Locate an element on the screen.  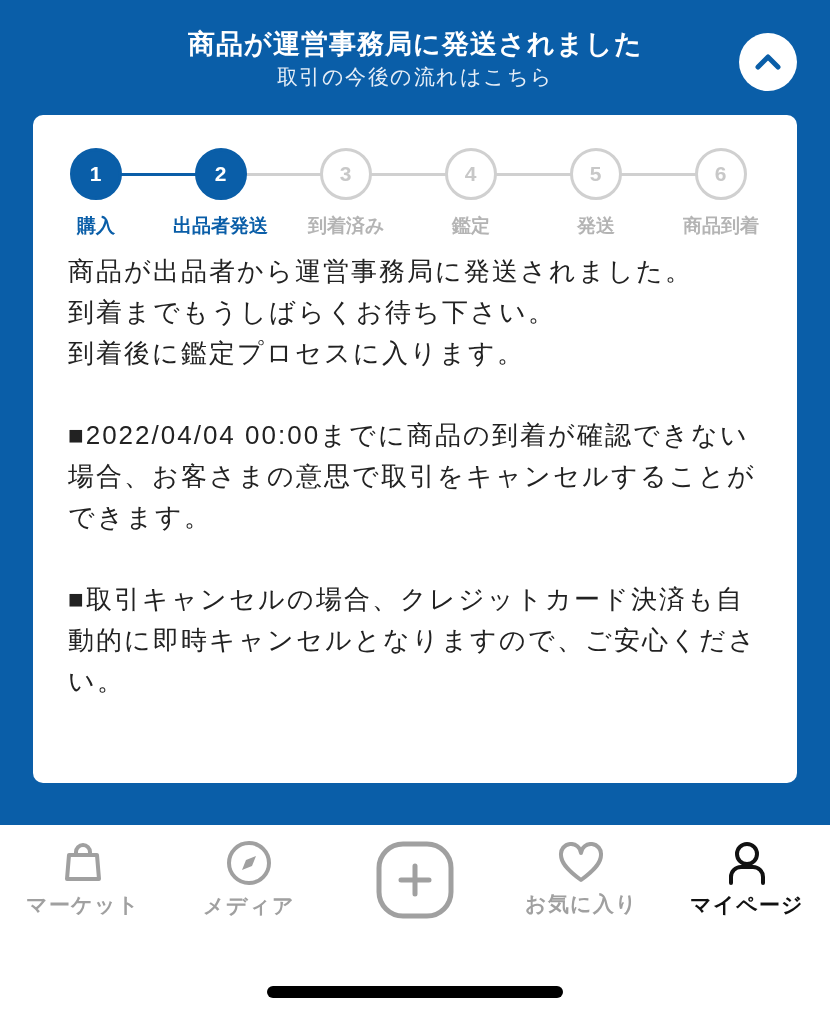
step-number: 2 is located at coordinates (220, 174).